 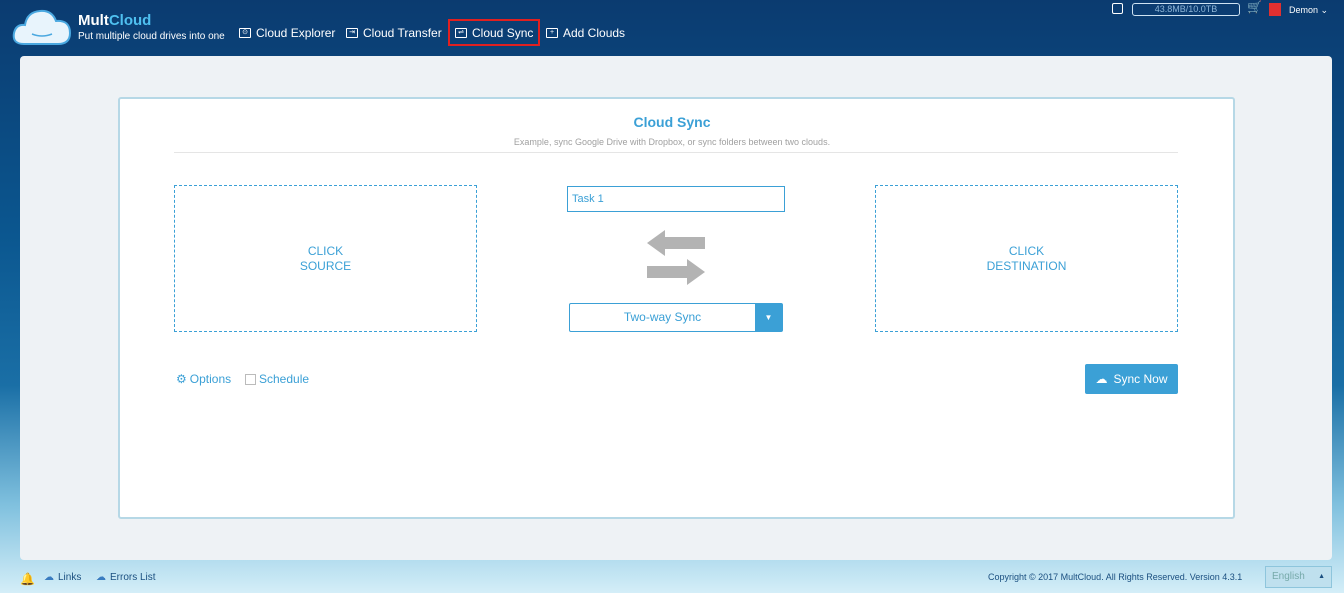 I want to click on link-cloud-icon: ☁, so click(x=49, y=577).